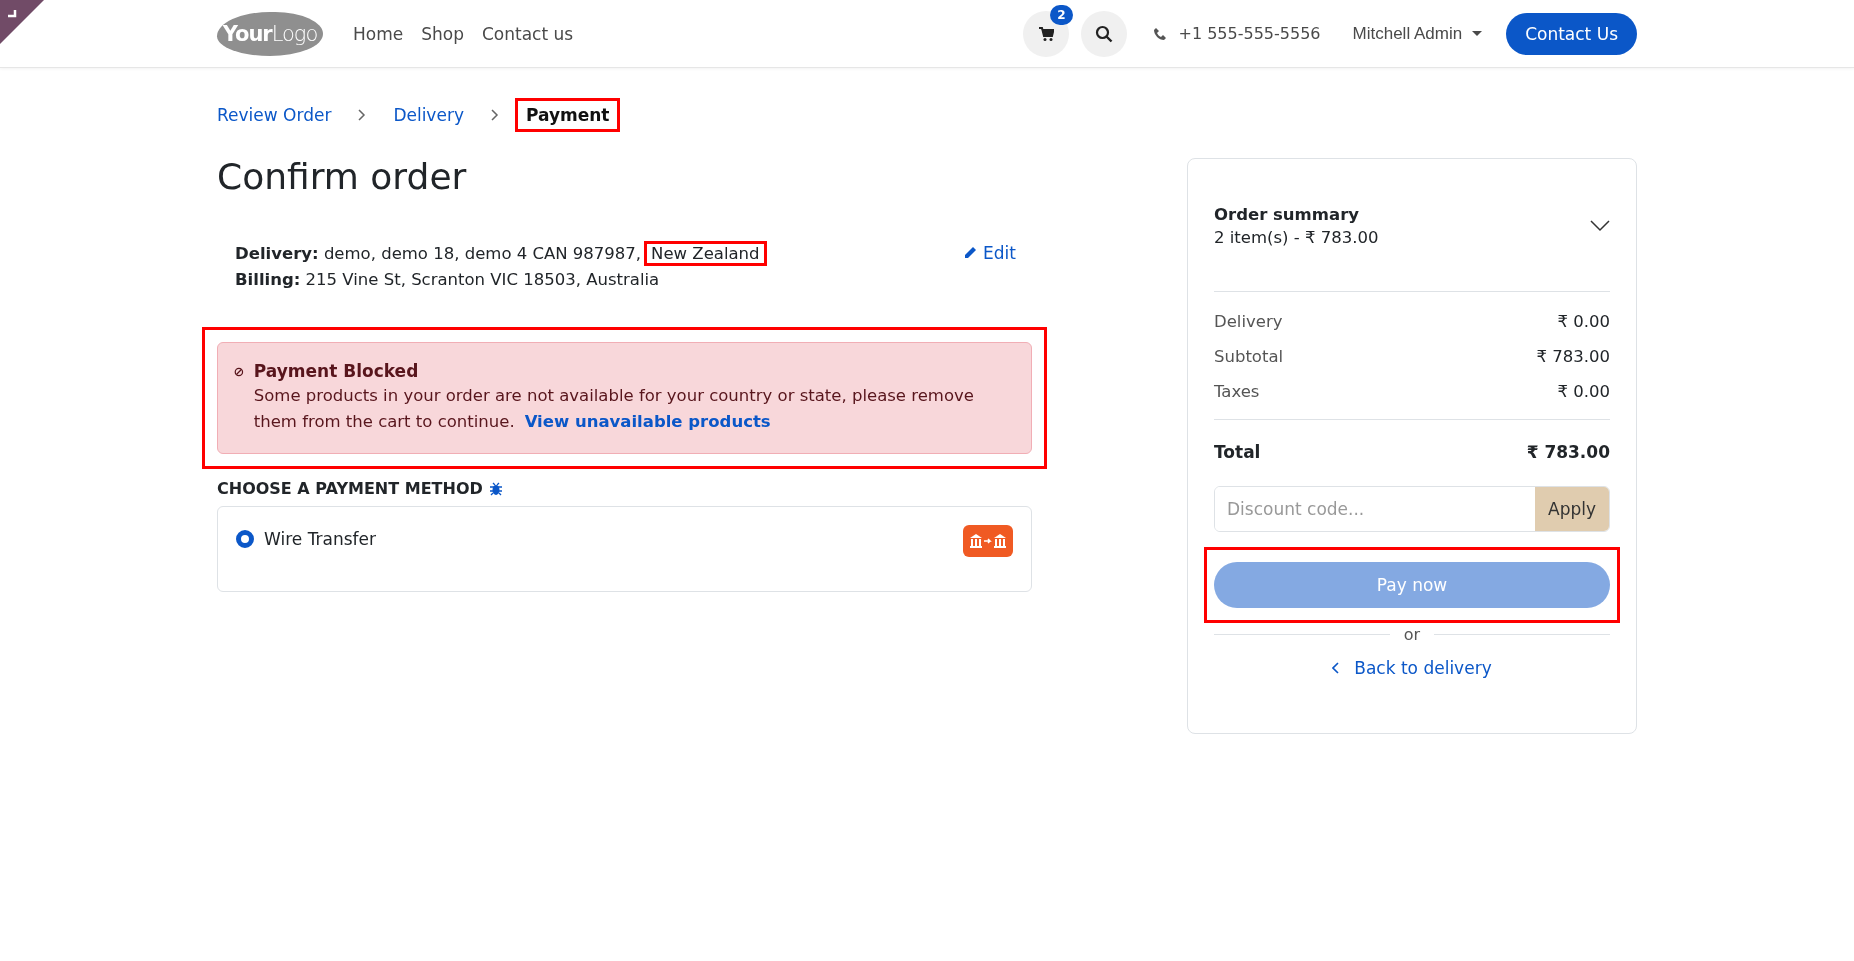 This screenshot has width=1854, height=961. Describe the element at coordinates (280, 115) in the screenshot. I see `breadcrumb-link: Review Order` at that location.